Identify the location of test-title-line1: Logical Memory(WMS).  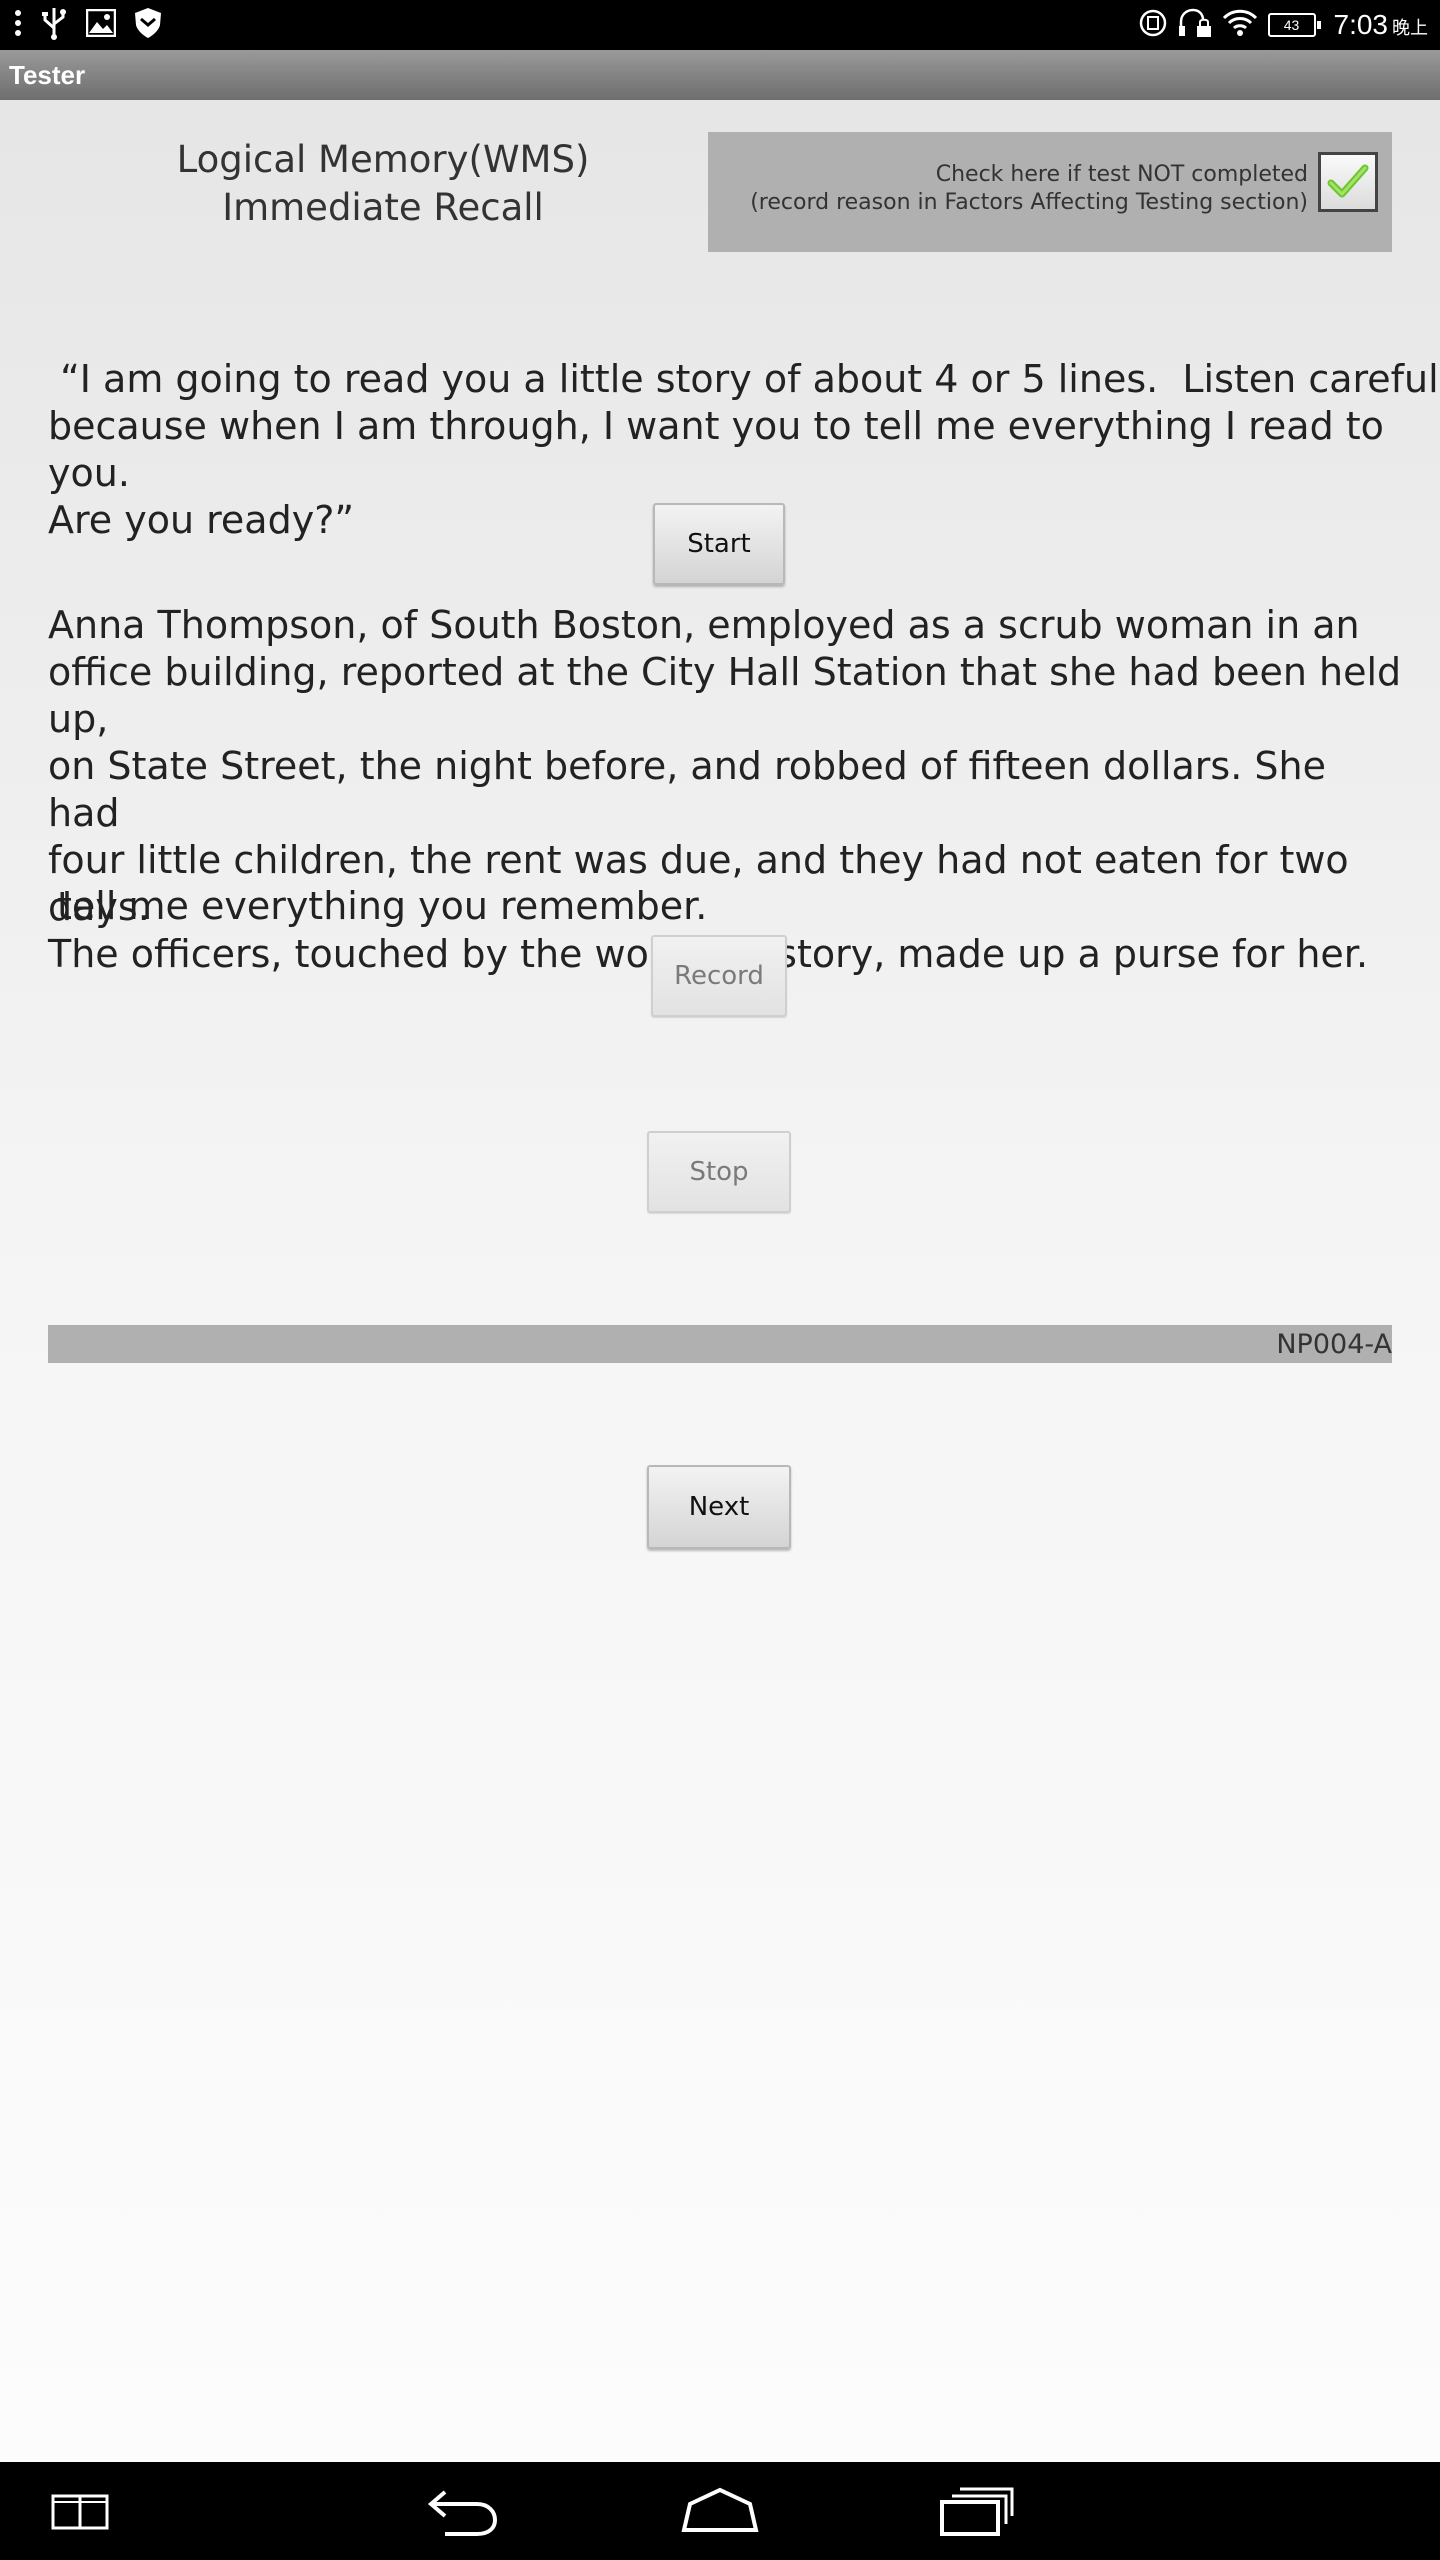
(383, 159).